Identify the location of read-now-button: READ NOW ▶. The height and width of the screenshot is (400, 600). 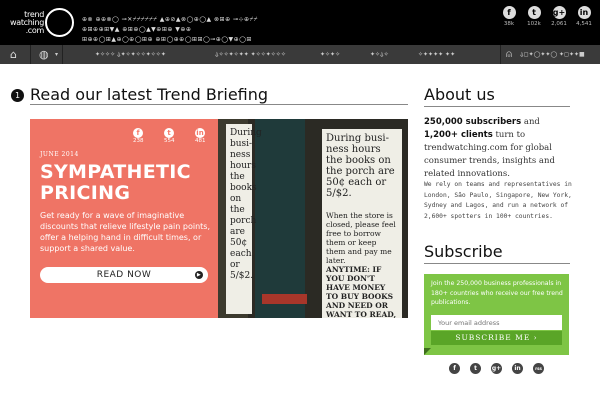
(124, 275).